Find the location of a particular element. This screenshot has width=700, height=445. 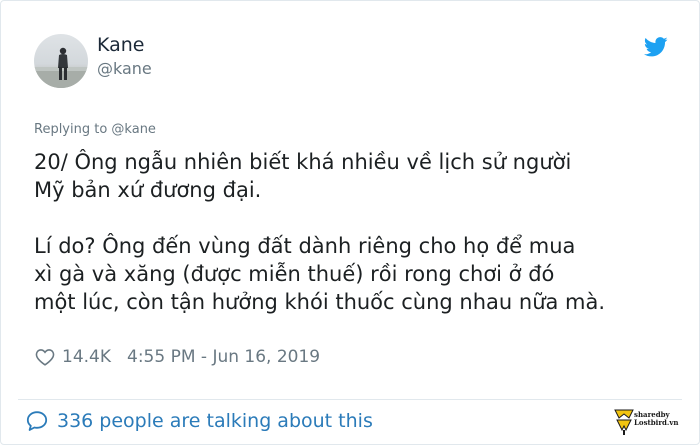

heart-icon is located at coordinates (45, 357).